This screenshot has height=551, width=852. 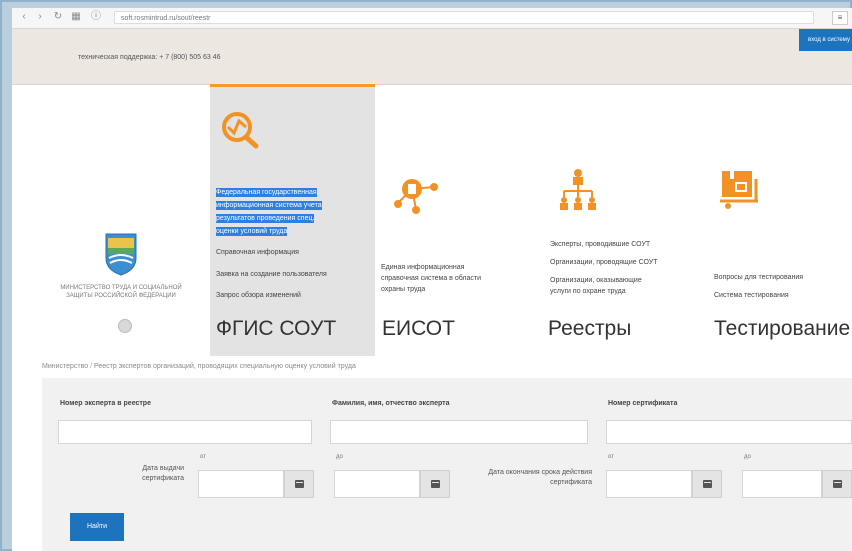 I want to click on ministry-seal-icon, so click(x=125, y=326).